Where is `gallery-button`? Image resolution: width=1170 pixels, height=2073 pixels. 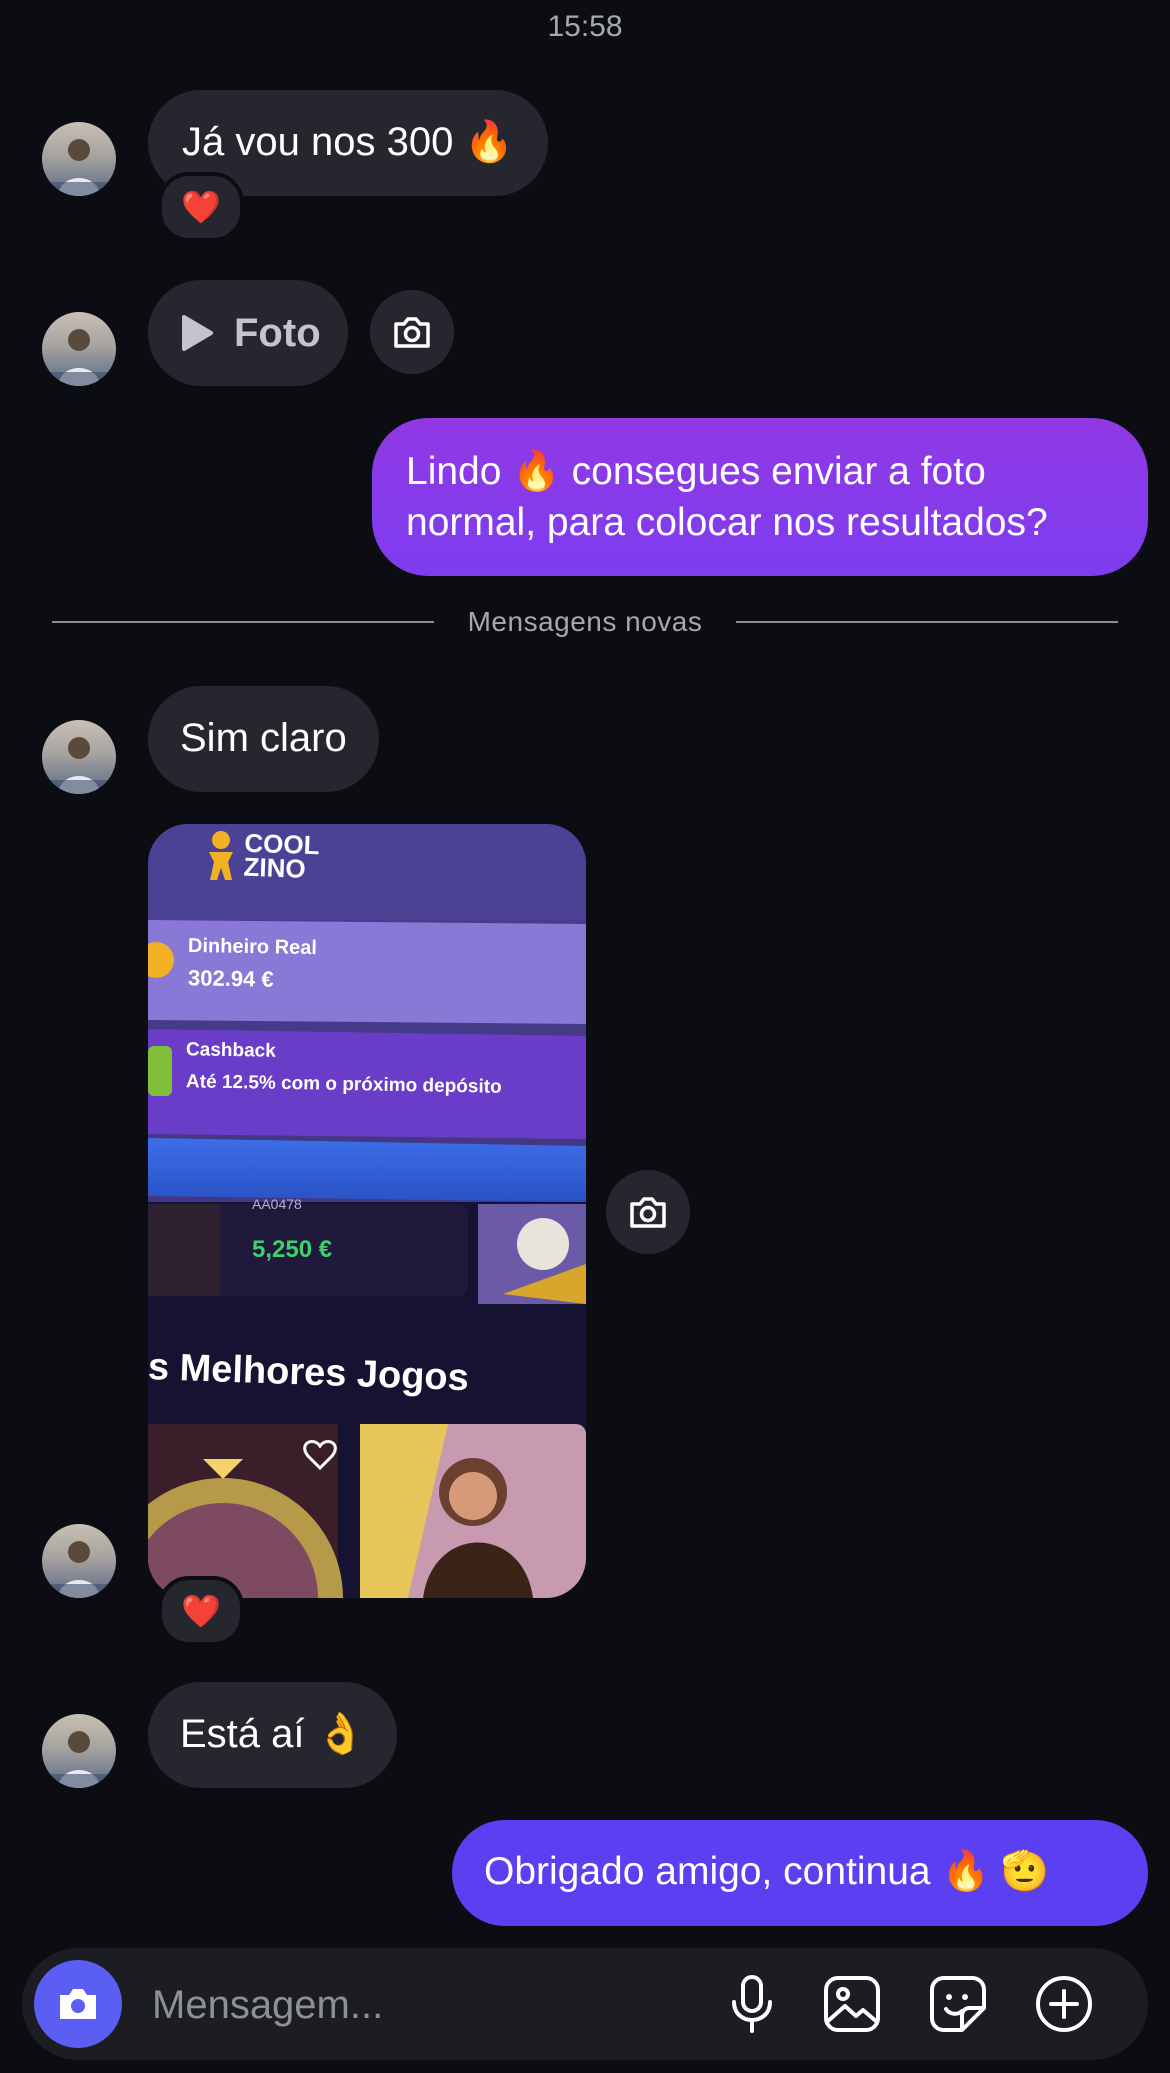
gallery-button is located at coordinates (852, 2004).